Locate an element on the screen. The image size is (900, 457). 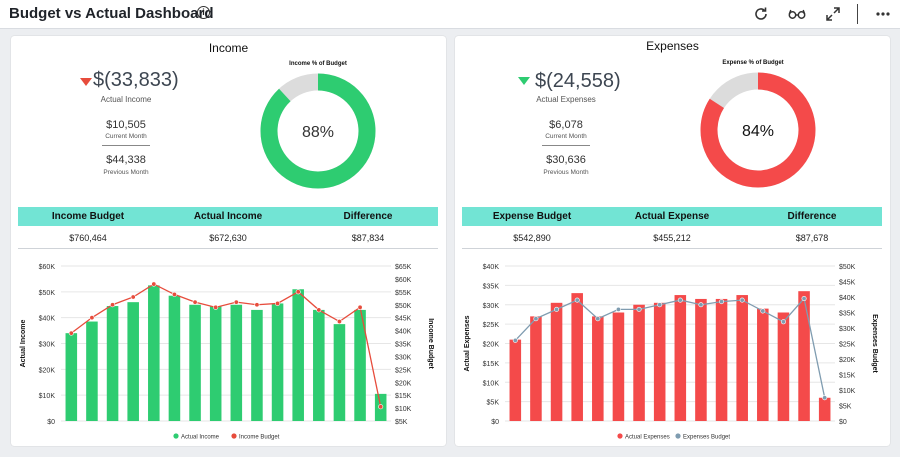
divider is located at coordinates (566, 145).